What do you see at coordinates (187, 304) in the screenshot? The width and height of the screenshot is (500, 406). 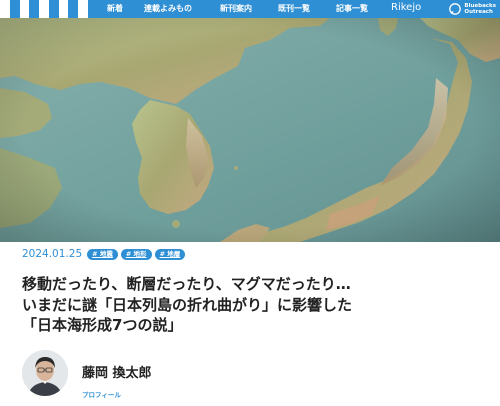 I see `title-line: いまだに謎「日本列島の折れ曲がり」に影響した` at bounding box center [187, 304].